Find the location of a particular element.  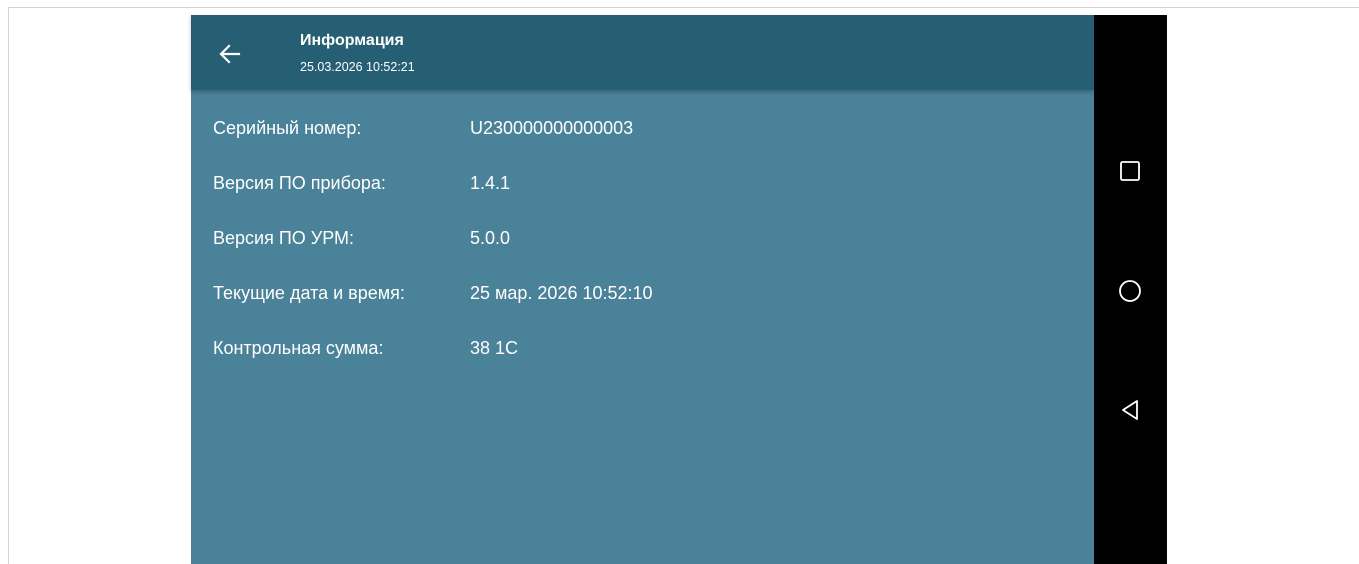

page-title: Информация is located at coordinates (352, 40).